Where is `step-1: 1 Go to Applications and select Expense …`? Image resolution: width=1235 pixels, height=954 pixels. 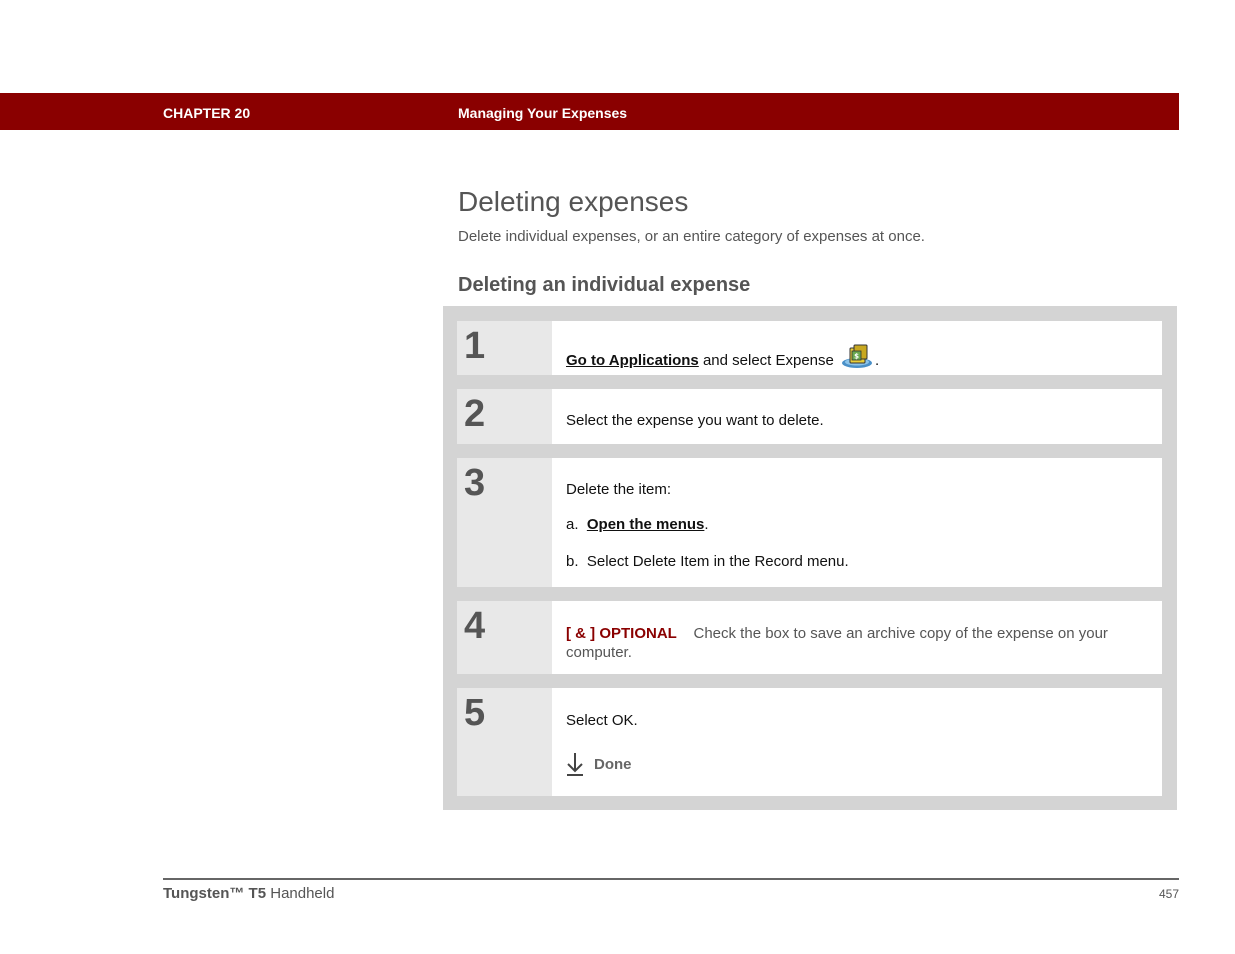
step-1: 1 Go to Applications and select Expense … is located at coordinates (809, 348).